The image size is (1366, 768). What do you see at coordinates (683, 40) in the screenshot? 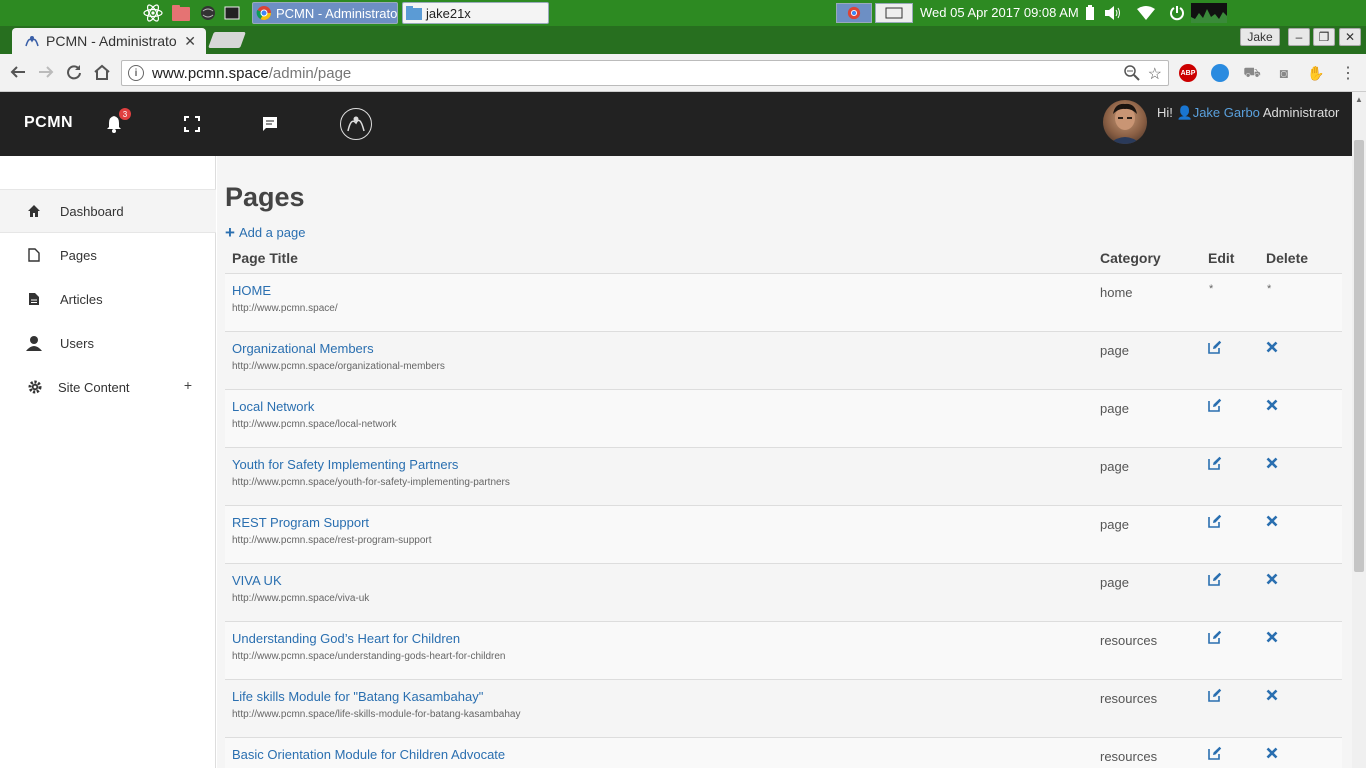
I see `browser-tabstrip: PCMN - Administrato ✕ Jake – ❐ ✕` at bounding box center [683, 40].